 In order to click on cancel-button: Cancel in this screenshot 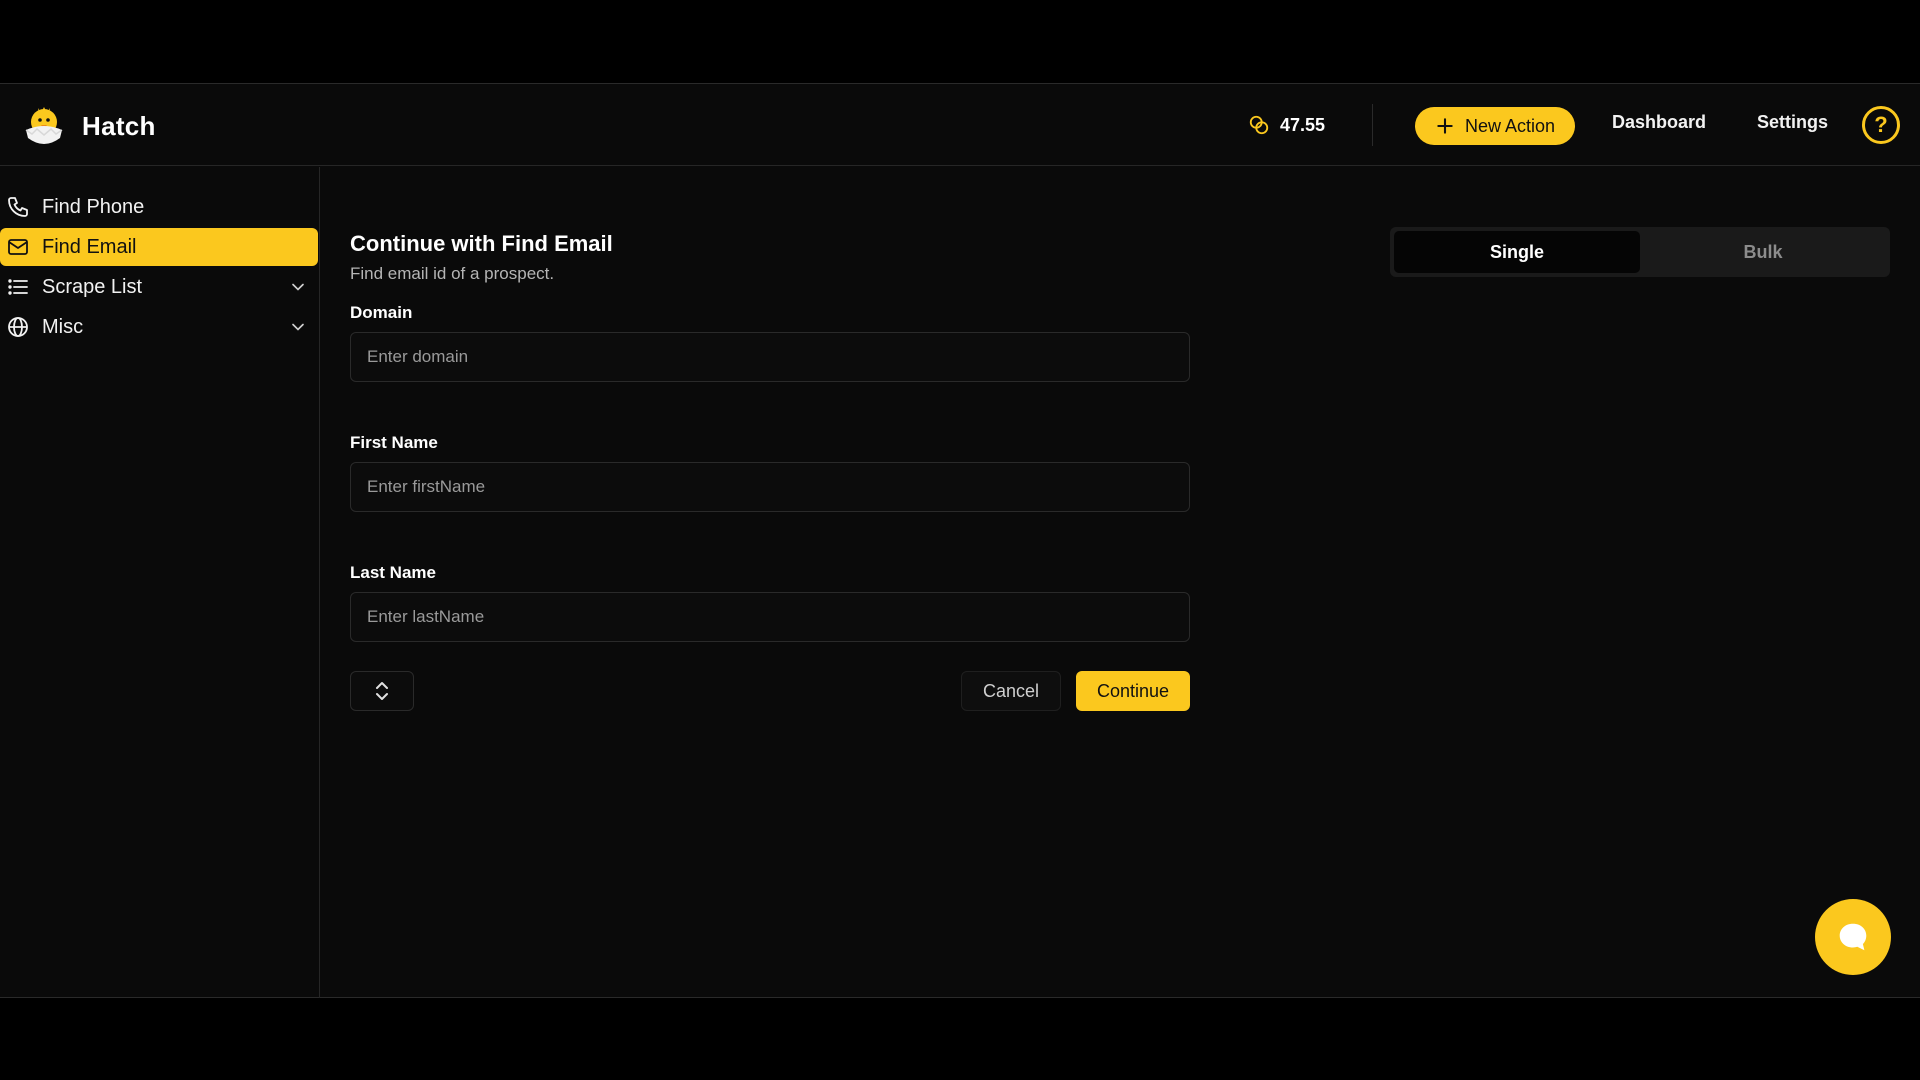, I will do `click(1011, 691)`.